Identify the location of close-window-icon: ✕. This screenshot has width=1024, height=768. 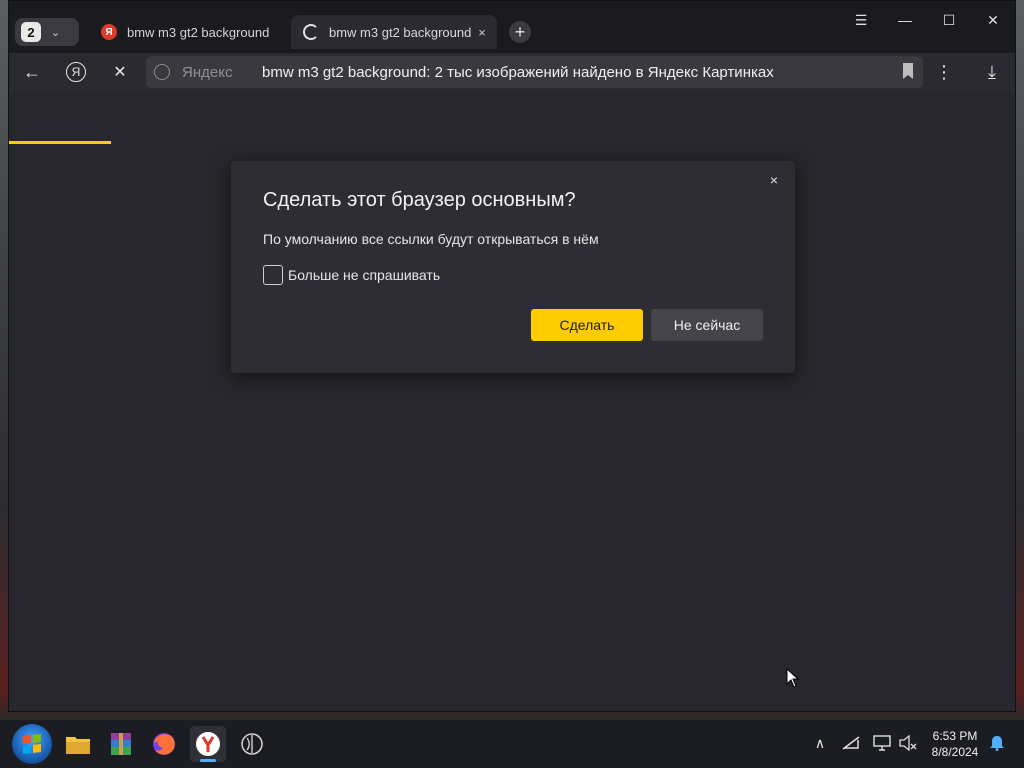
(993, 20).